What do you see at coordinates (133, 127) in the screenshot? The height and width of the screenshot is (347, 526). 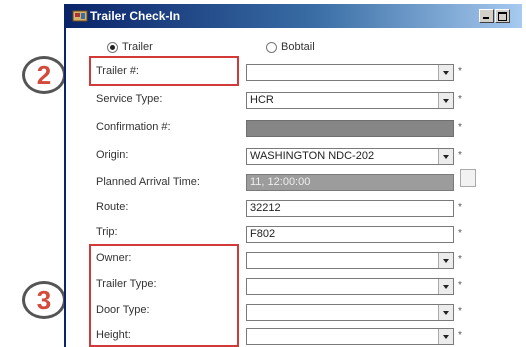 I see `confirmation-number-label: Confirmation #:` at bounding box center [133, 127].